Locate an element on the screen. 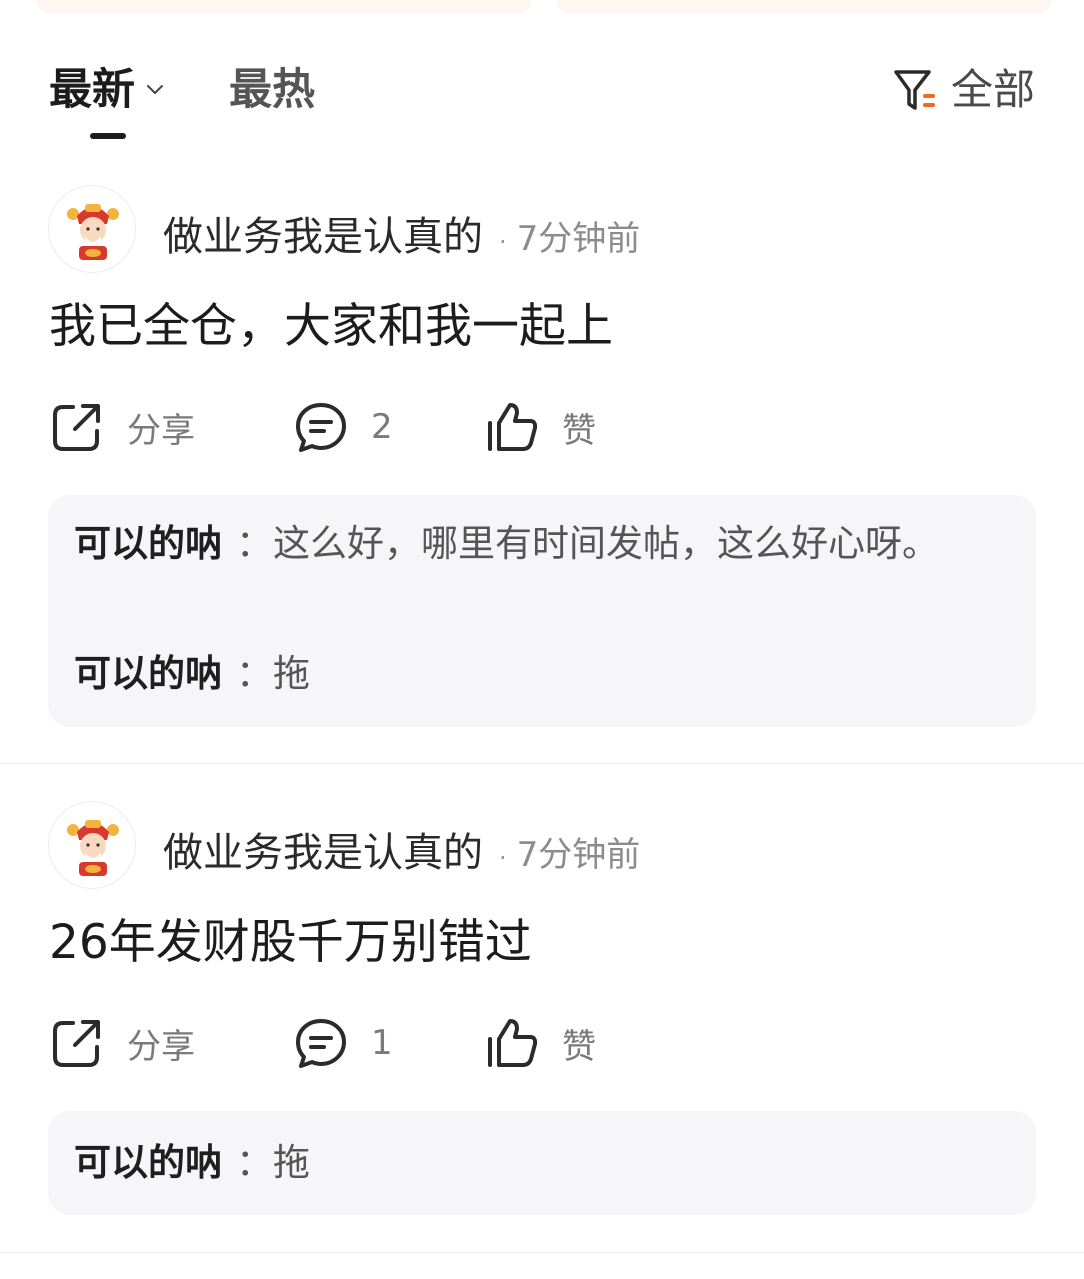 This screenshot has height=1279, width=1084. previous-card-right is located at coordinates (804, 7).